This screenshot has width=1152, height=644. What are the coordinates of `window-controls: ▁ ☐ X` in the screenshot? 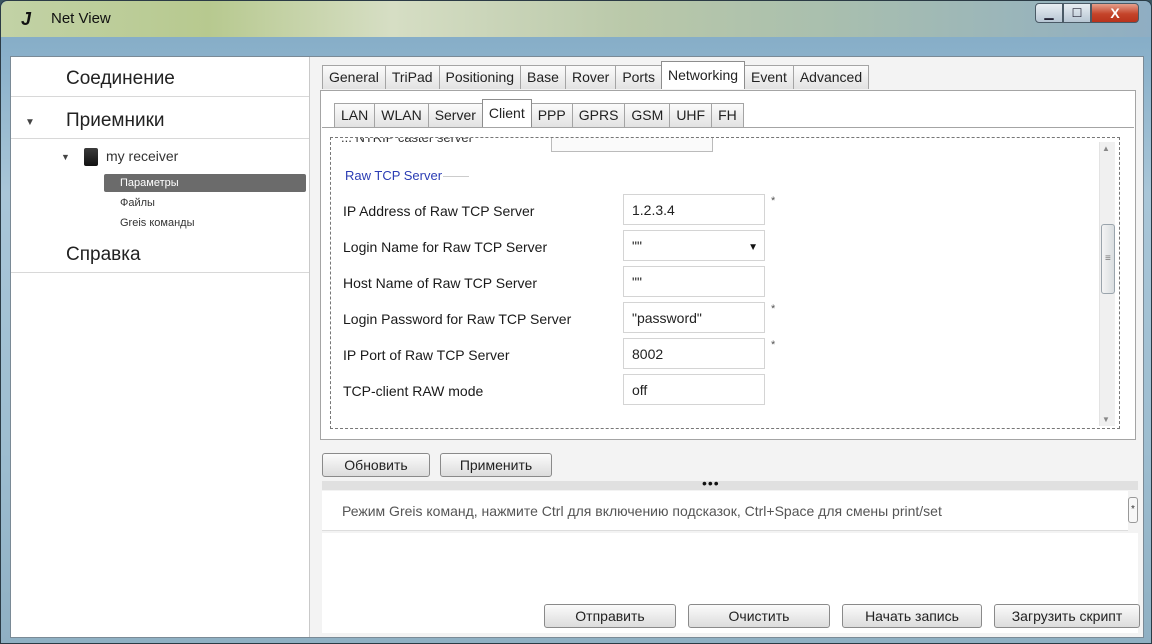 It's located at (1087, 13).